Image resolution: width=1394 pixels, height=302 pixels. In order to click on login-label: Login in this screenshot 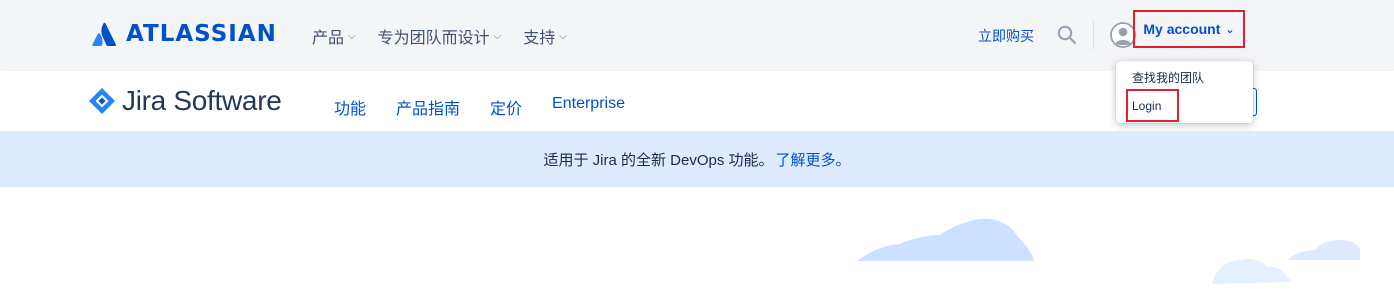, I will do `click(1147, 105)`.